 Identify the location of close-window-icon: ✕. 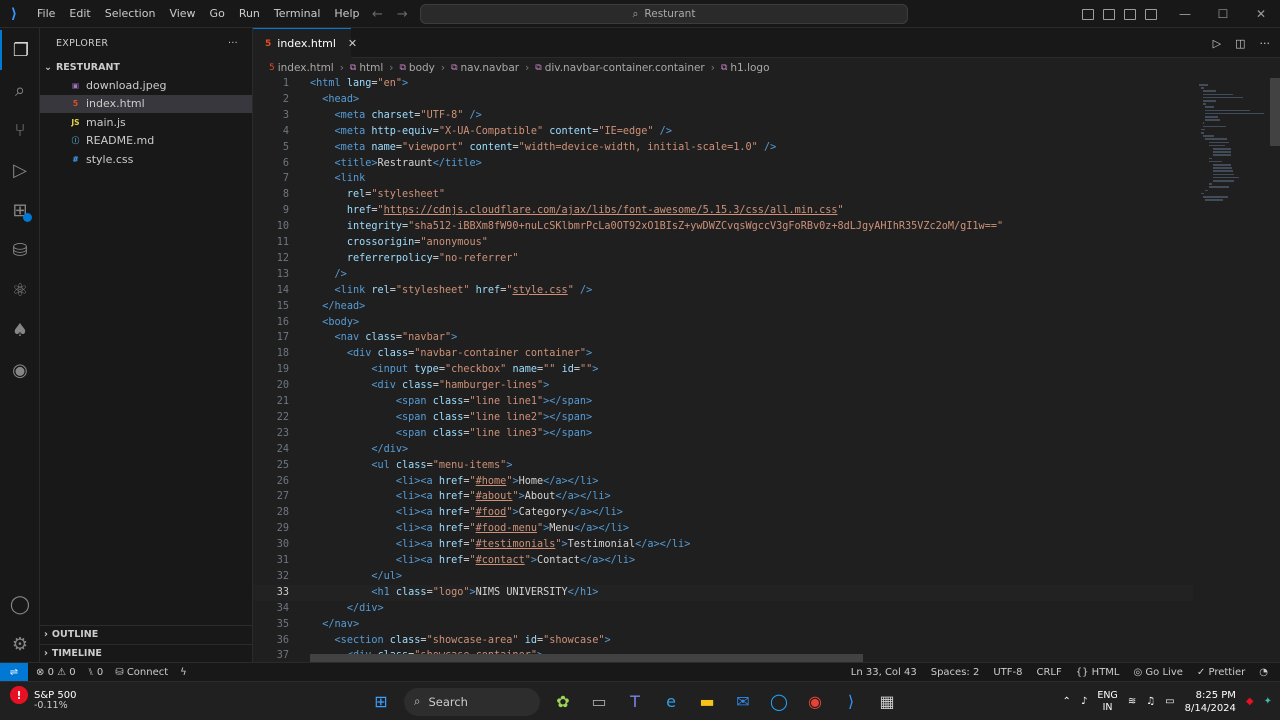
(1261, 14).